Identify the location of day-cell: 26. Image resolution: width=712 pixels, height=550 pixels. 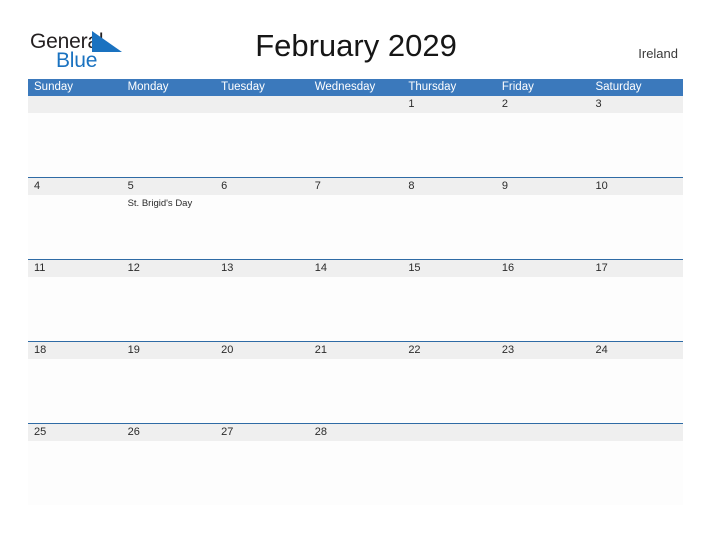
(169, 432).